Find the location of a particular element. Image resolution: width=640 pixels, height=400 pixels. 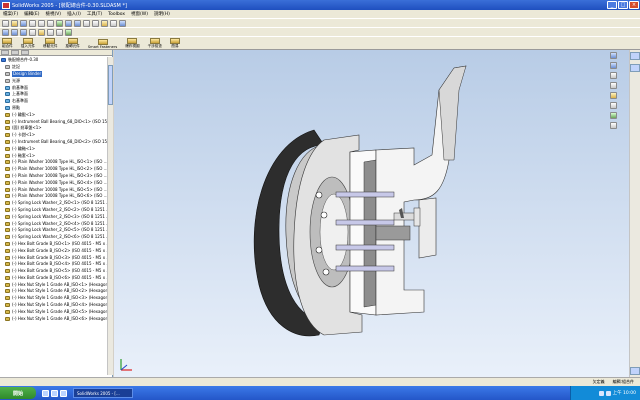

quicklaunch-desktop-icon is located at coordinates (54, 393).